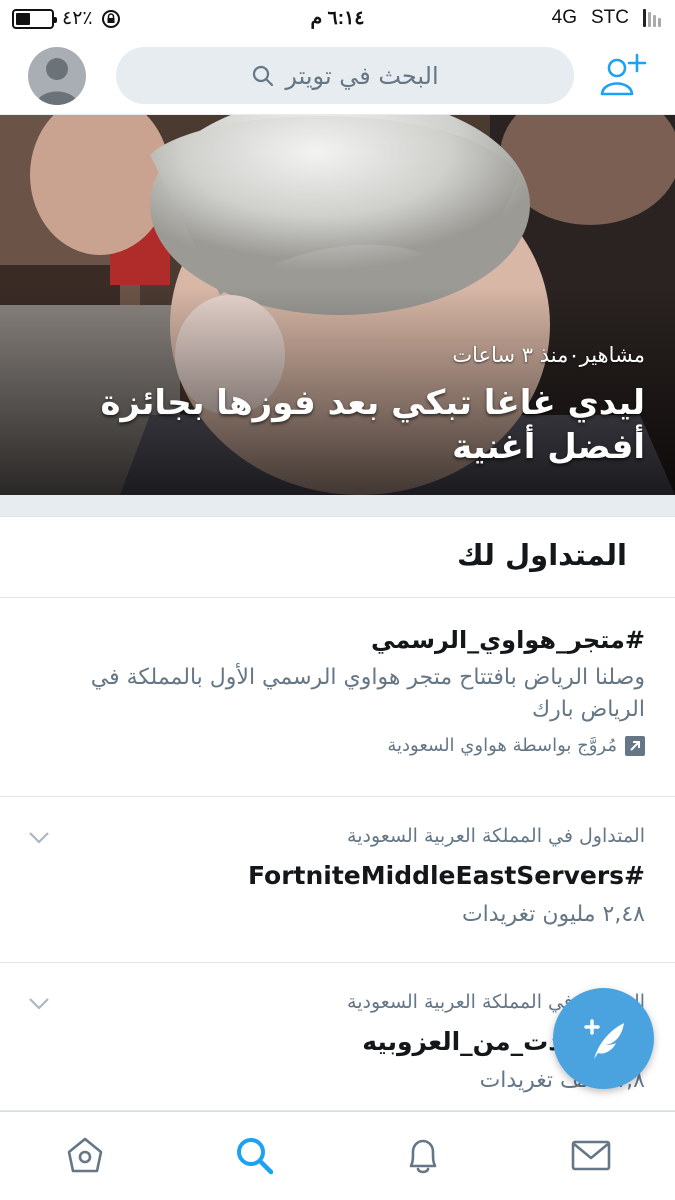  I want to click on status-right: 4G STC, so click(606, 18).